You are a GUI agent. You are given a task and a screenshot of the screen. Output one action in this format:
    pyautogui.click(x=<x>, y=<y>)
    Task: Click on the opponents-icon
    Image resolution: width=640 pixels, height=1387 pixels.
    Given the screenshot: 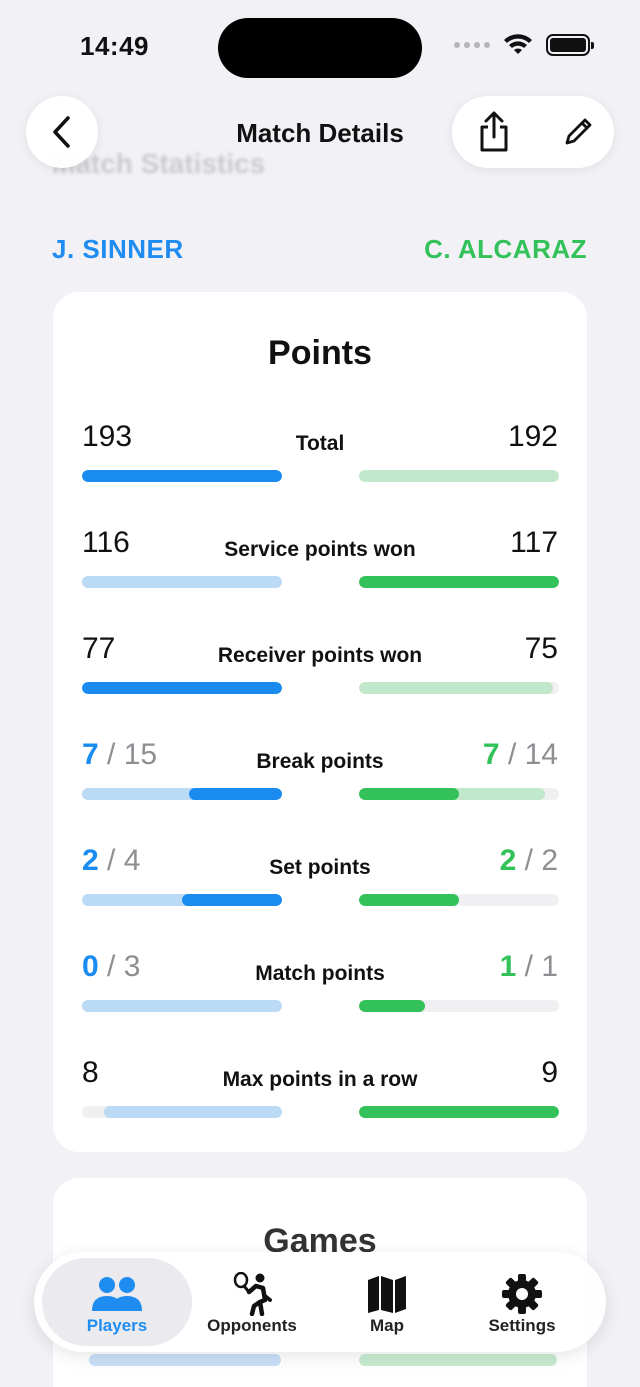 What is the action you would take?
    pyautogui.click(x=252, y=1294)
    